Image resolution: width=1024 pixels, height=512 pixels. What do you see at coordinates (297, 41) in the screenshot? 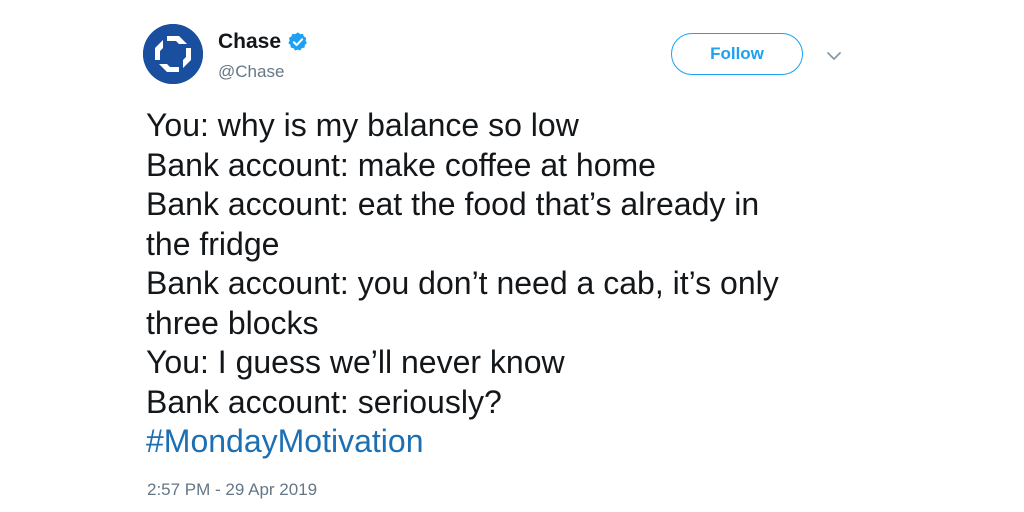
I see `verified-badge-icon` at bounding box center [297, 41].